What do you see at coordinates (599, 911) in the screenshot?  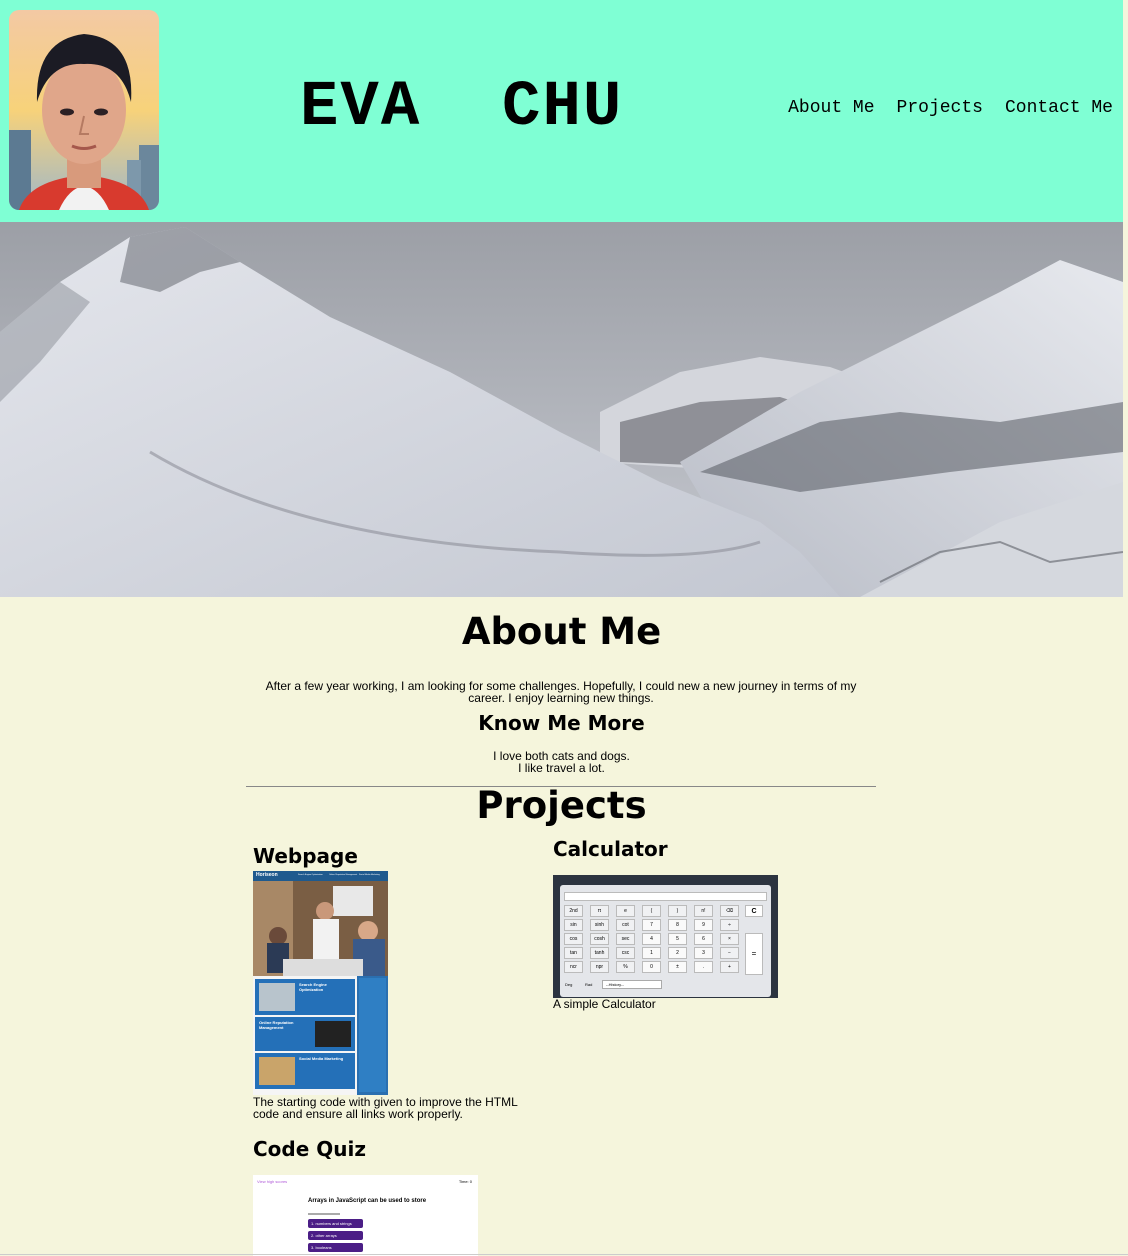 I see `calc-key: π` at bounding box center [599, 911].